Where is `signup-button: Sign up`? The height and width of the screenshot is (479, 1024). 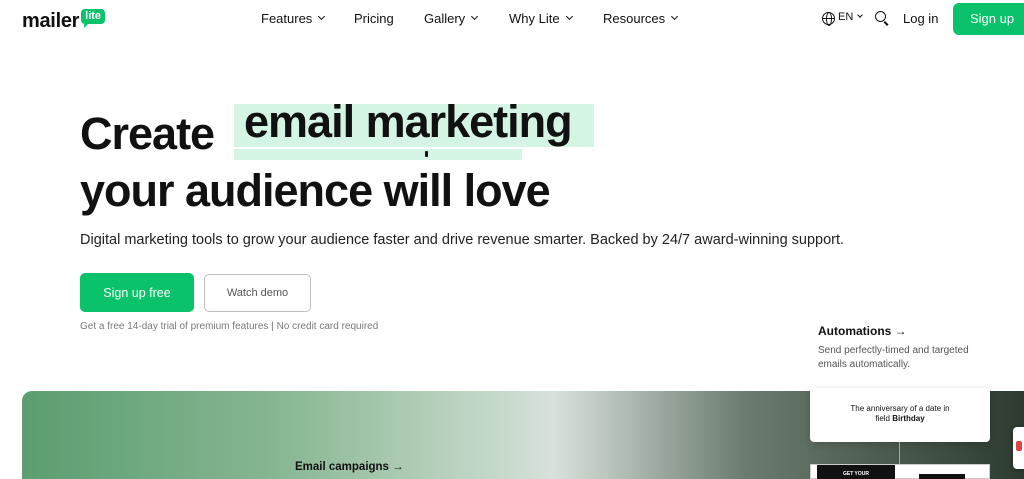 signup-button: Sign up is located at coordinates (988, 19).